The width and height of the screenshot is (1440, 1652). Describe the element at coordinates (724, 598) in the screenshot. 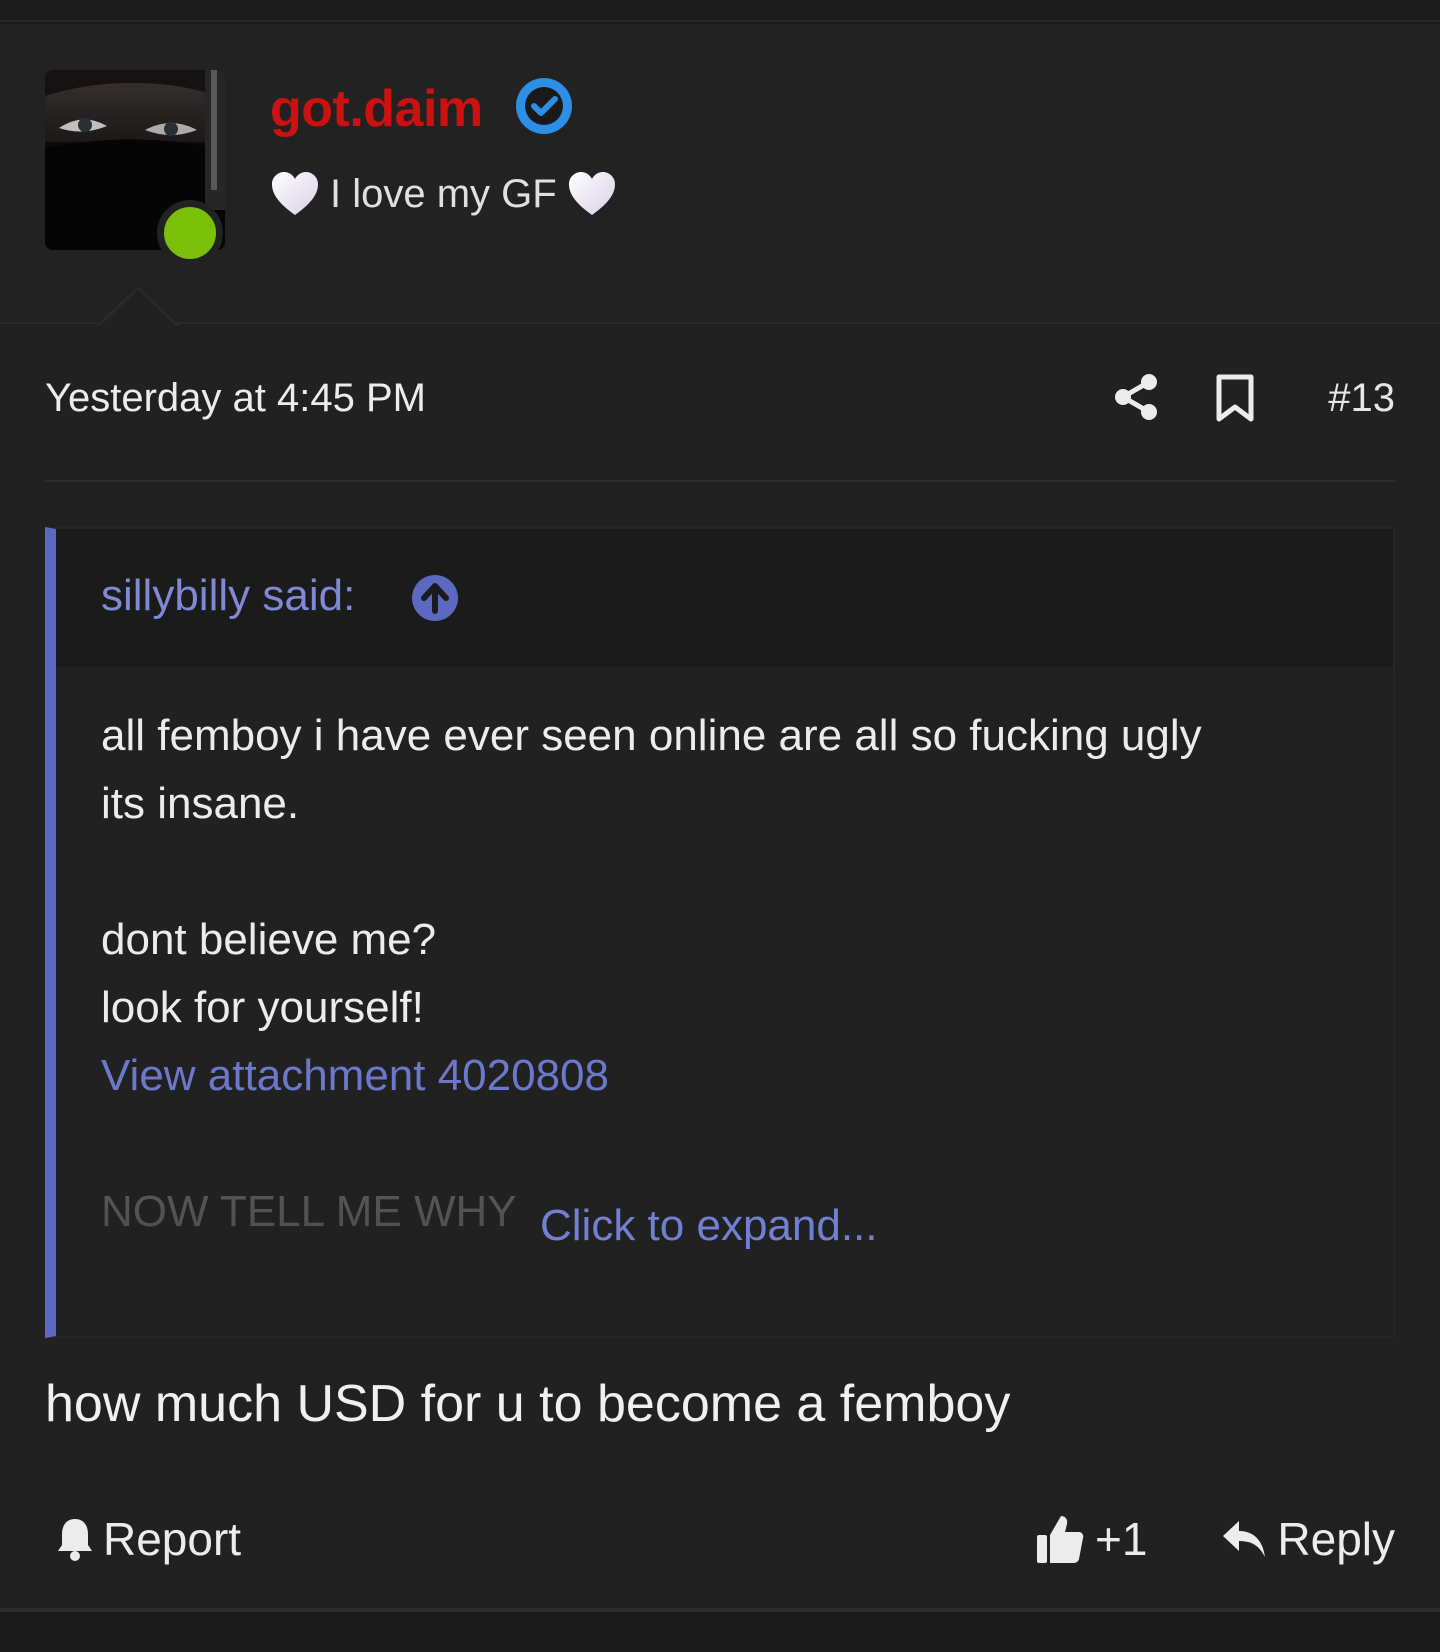

I see `quote-header: sillybilly said:` at that location.